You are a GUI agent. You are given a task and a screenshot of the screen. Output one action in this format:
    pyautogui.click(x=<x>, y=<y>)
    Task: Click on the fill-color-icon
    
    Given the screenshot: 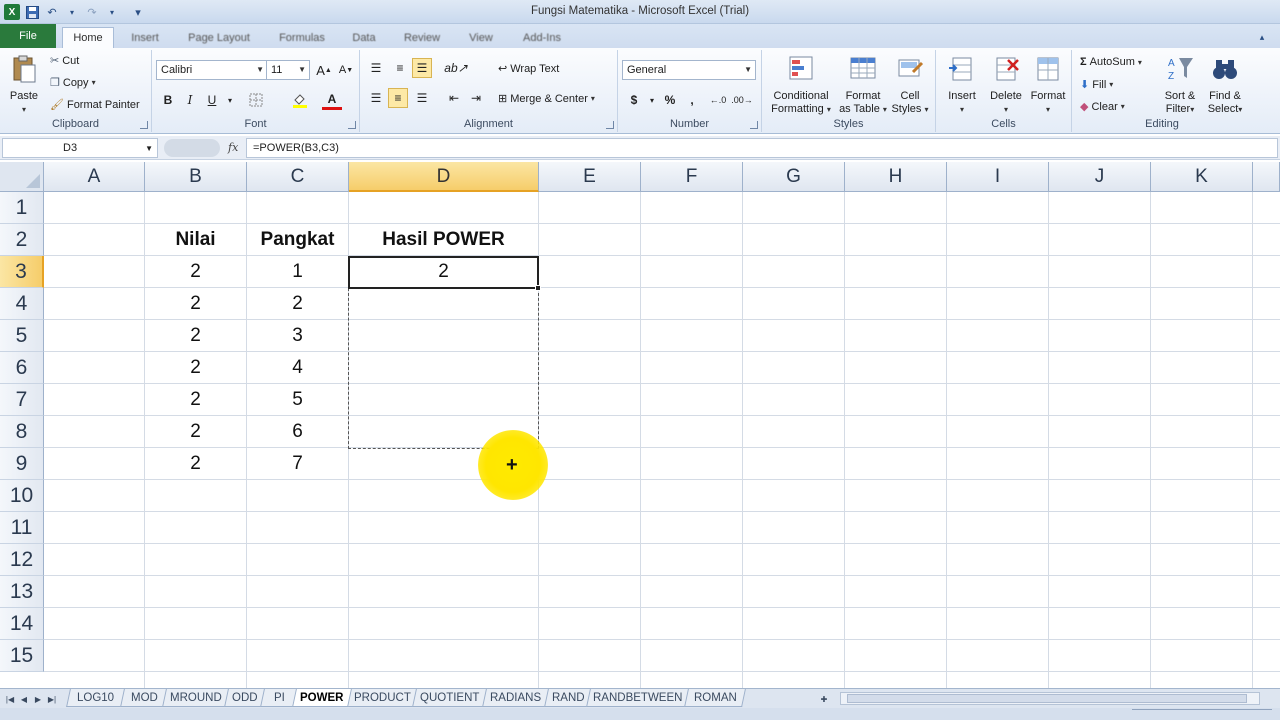 What is the action you would take?
    pyautogui.click(x=300, y=100)
    